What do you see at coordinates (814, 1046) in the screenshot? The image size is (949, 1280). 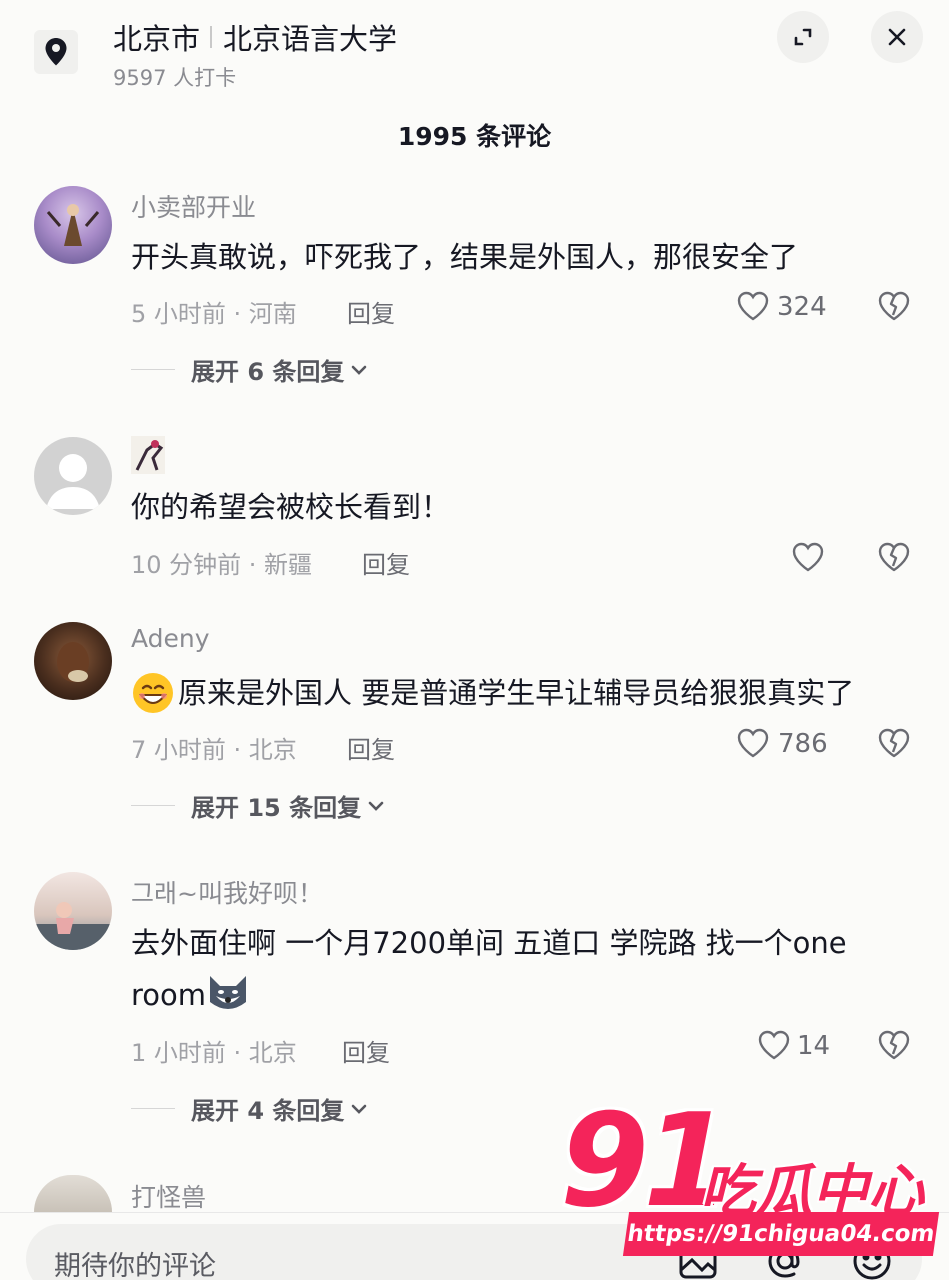 I see `like-count: 14` at bounding box center [814, 1046].